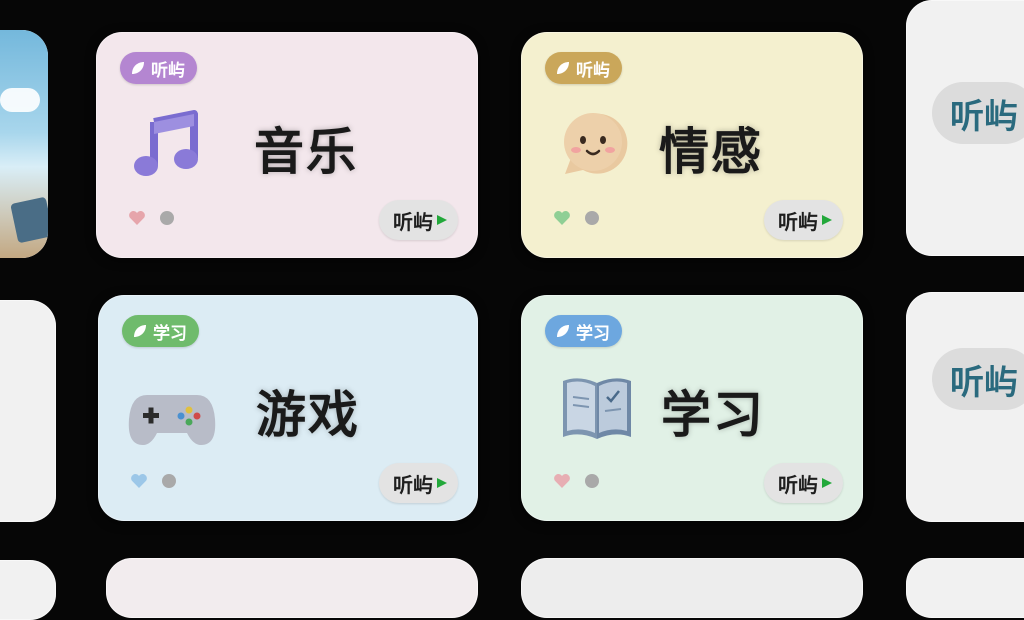 This screenshot has width=1024, height=620. Describe the element at coordinates (28, 590) in the screenshot. I see `partial-card-left-bottom` at that location.